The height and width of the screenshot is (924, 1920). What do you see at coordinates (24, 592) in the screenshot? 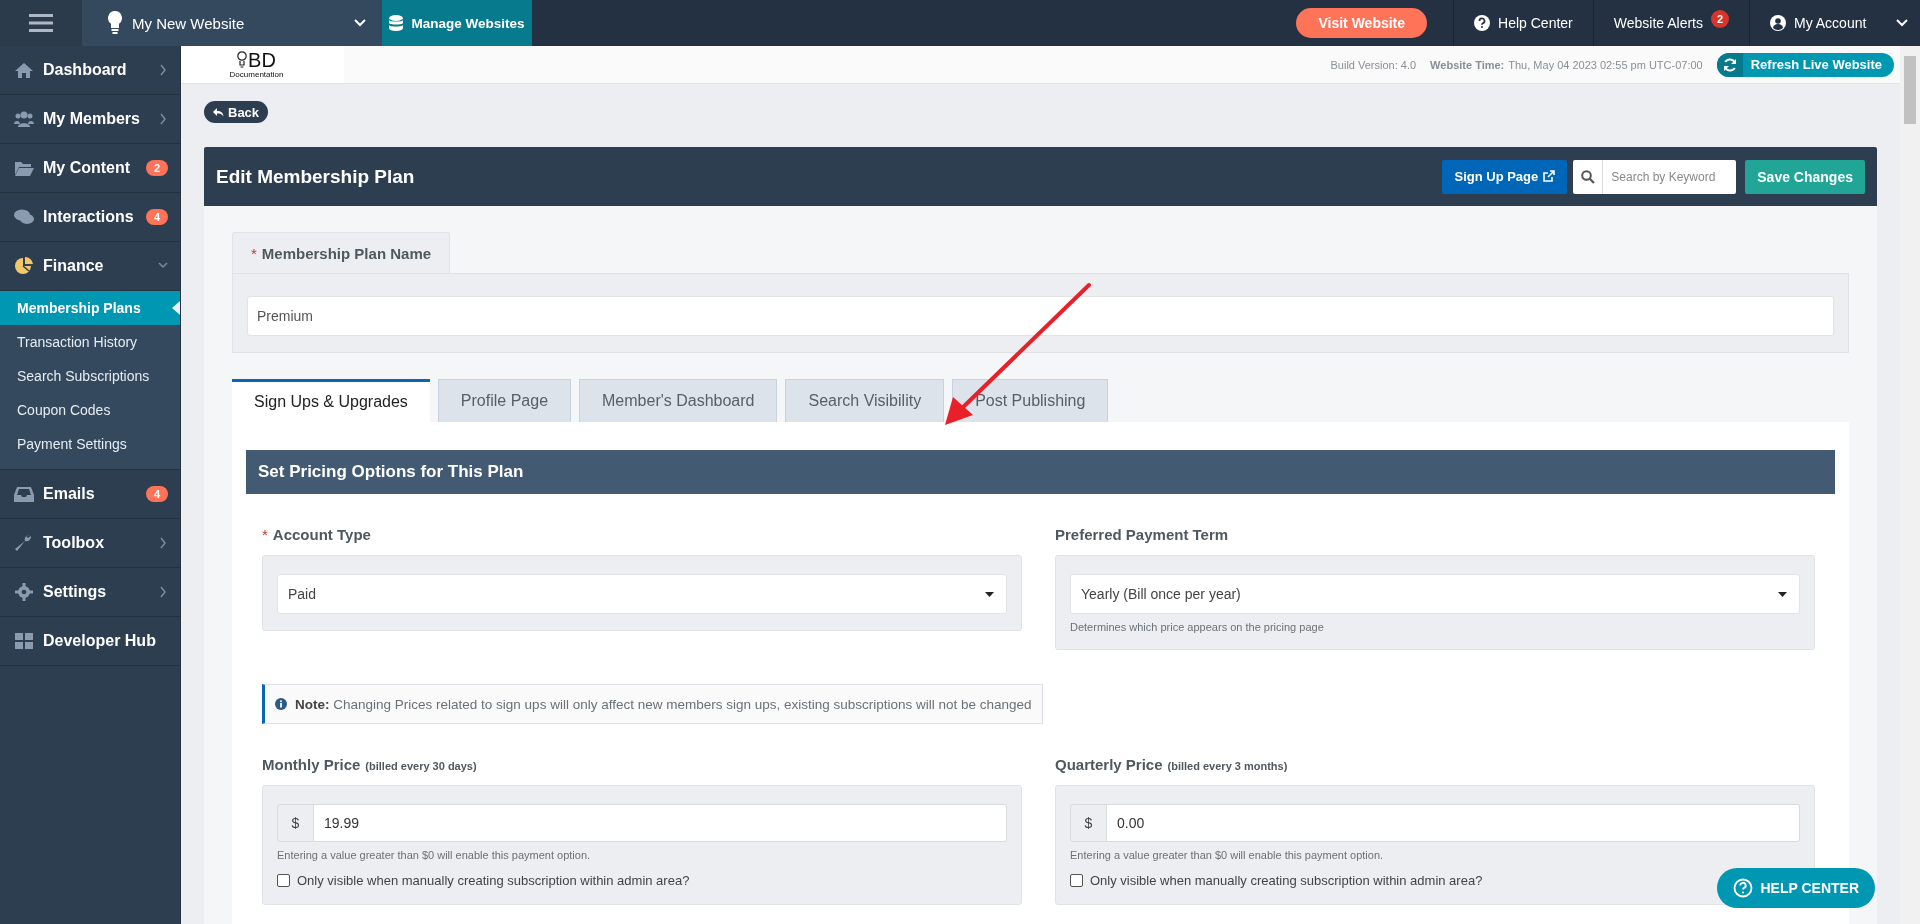
I see `gear-icon` at bounding box center [24, 592].